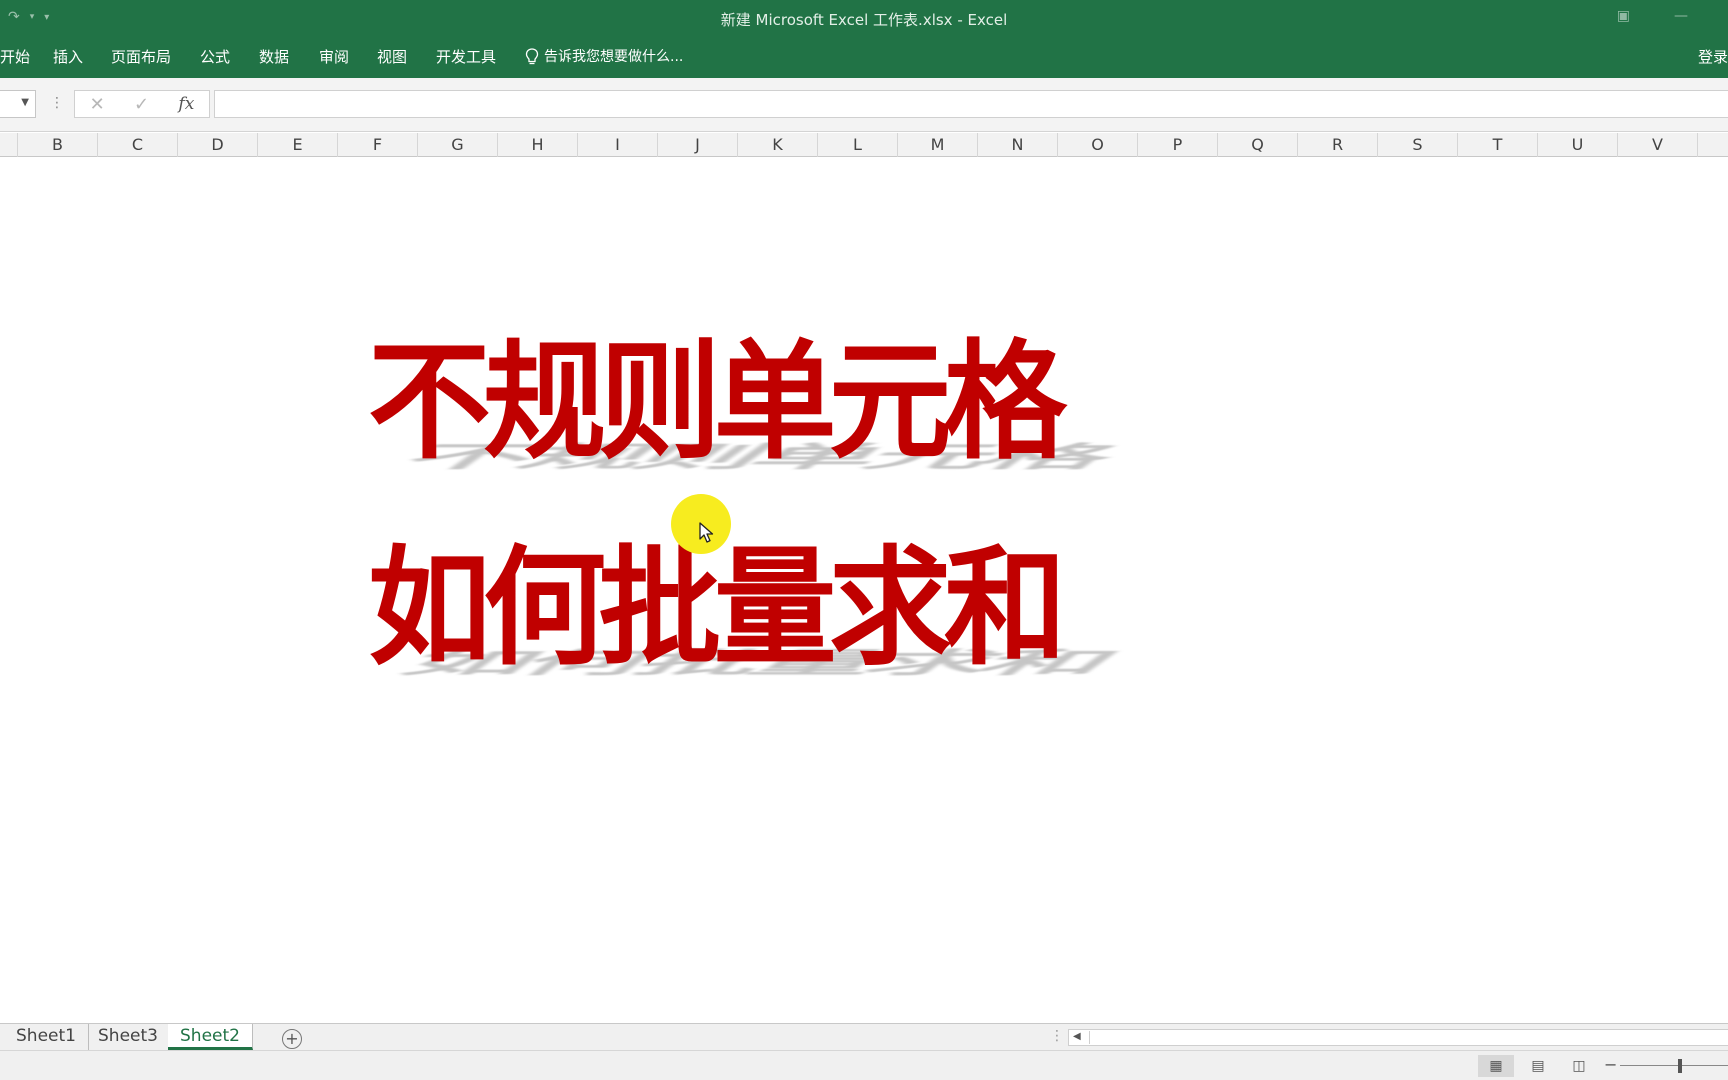  I want to click on column-header: I, so click(618, 145).